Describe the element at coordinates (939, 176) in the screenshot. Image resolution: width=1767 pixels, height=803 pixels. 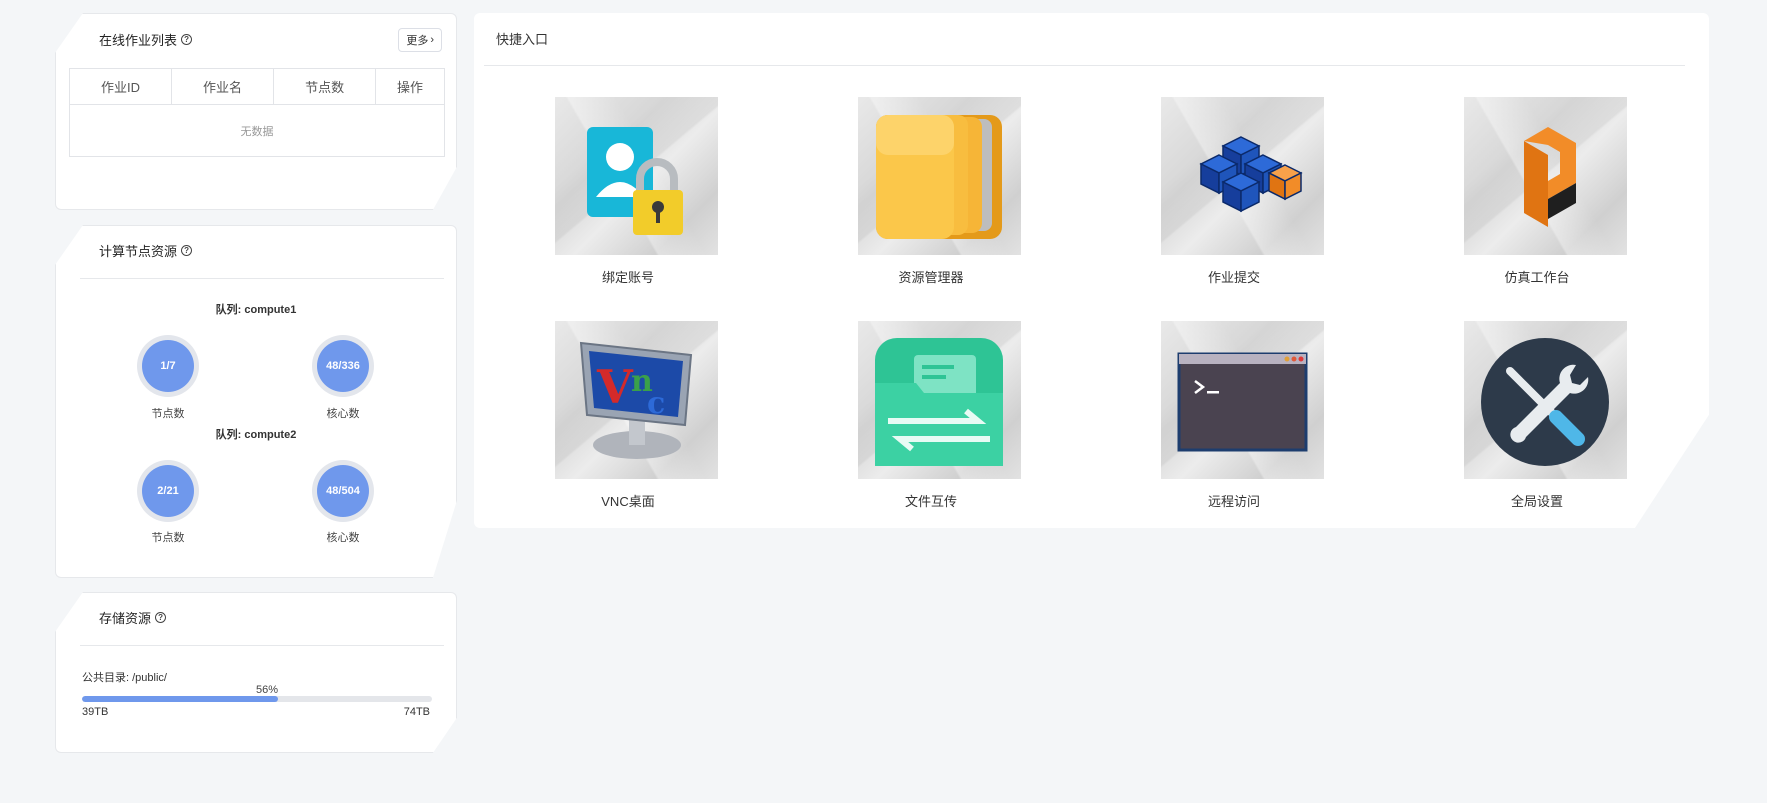
I see `file-manager-icon` at that location.